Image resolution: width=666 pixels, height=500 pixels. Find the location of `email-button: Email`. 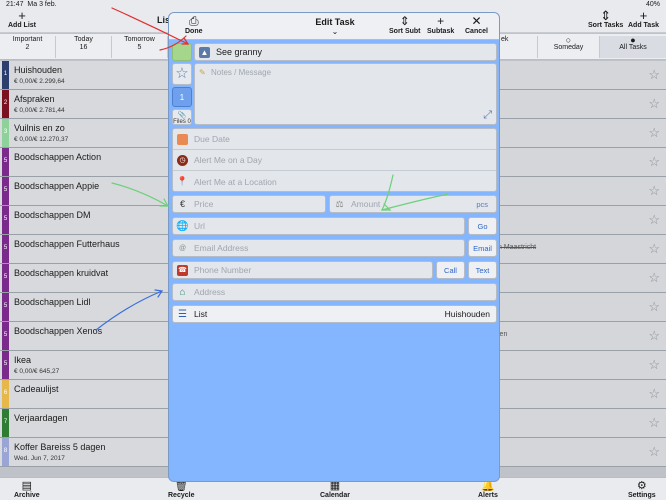

email-button: Email is located at coordinates (482, 248).